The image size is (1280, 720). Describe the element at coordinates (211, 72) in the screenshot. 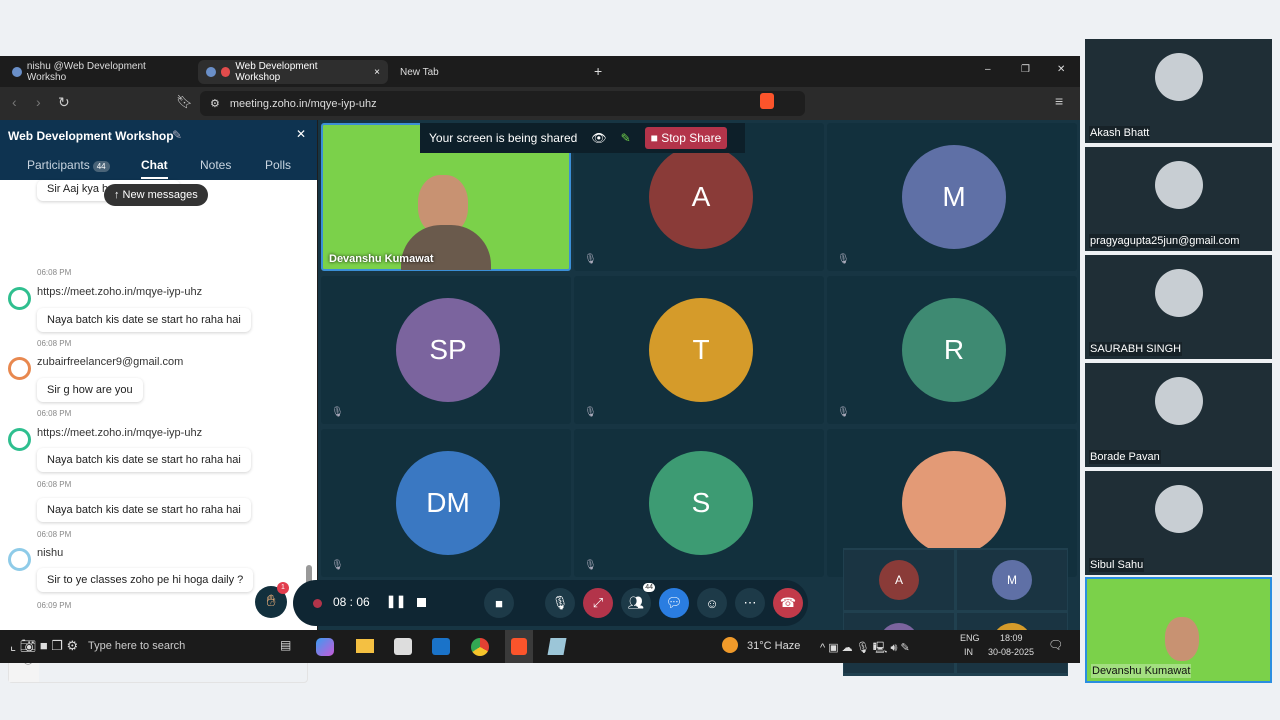

I see `zoho-icon` at that location.